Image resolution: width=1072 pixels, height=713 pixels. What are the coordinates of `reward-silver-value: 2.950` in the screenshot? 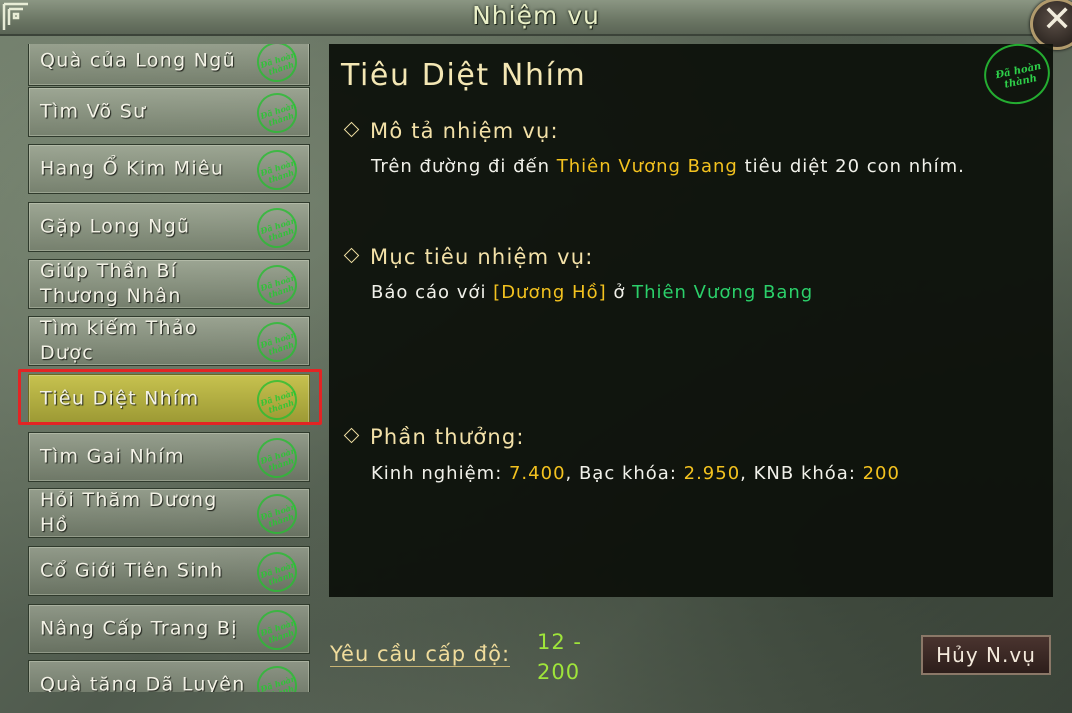 It's located at (712, 473).